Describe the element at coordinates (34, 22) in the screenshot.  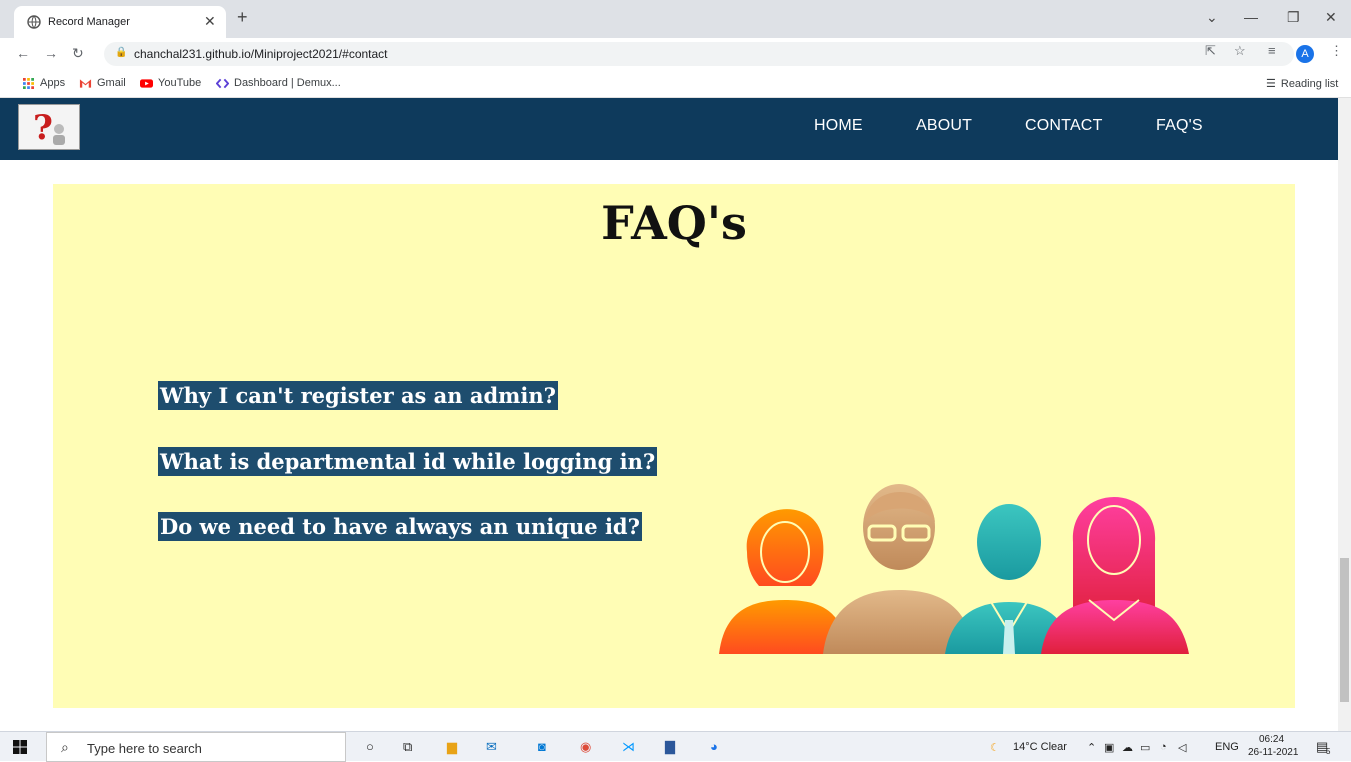
I see `globe-icon` at that location.